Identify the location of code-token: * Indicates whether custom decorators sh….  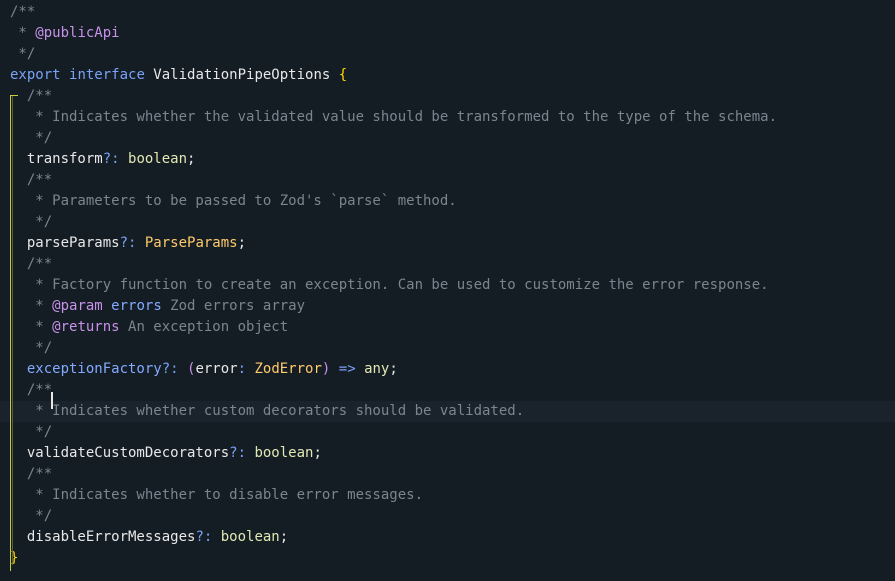
(267, 411).